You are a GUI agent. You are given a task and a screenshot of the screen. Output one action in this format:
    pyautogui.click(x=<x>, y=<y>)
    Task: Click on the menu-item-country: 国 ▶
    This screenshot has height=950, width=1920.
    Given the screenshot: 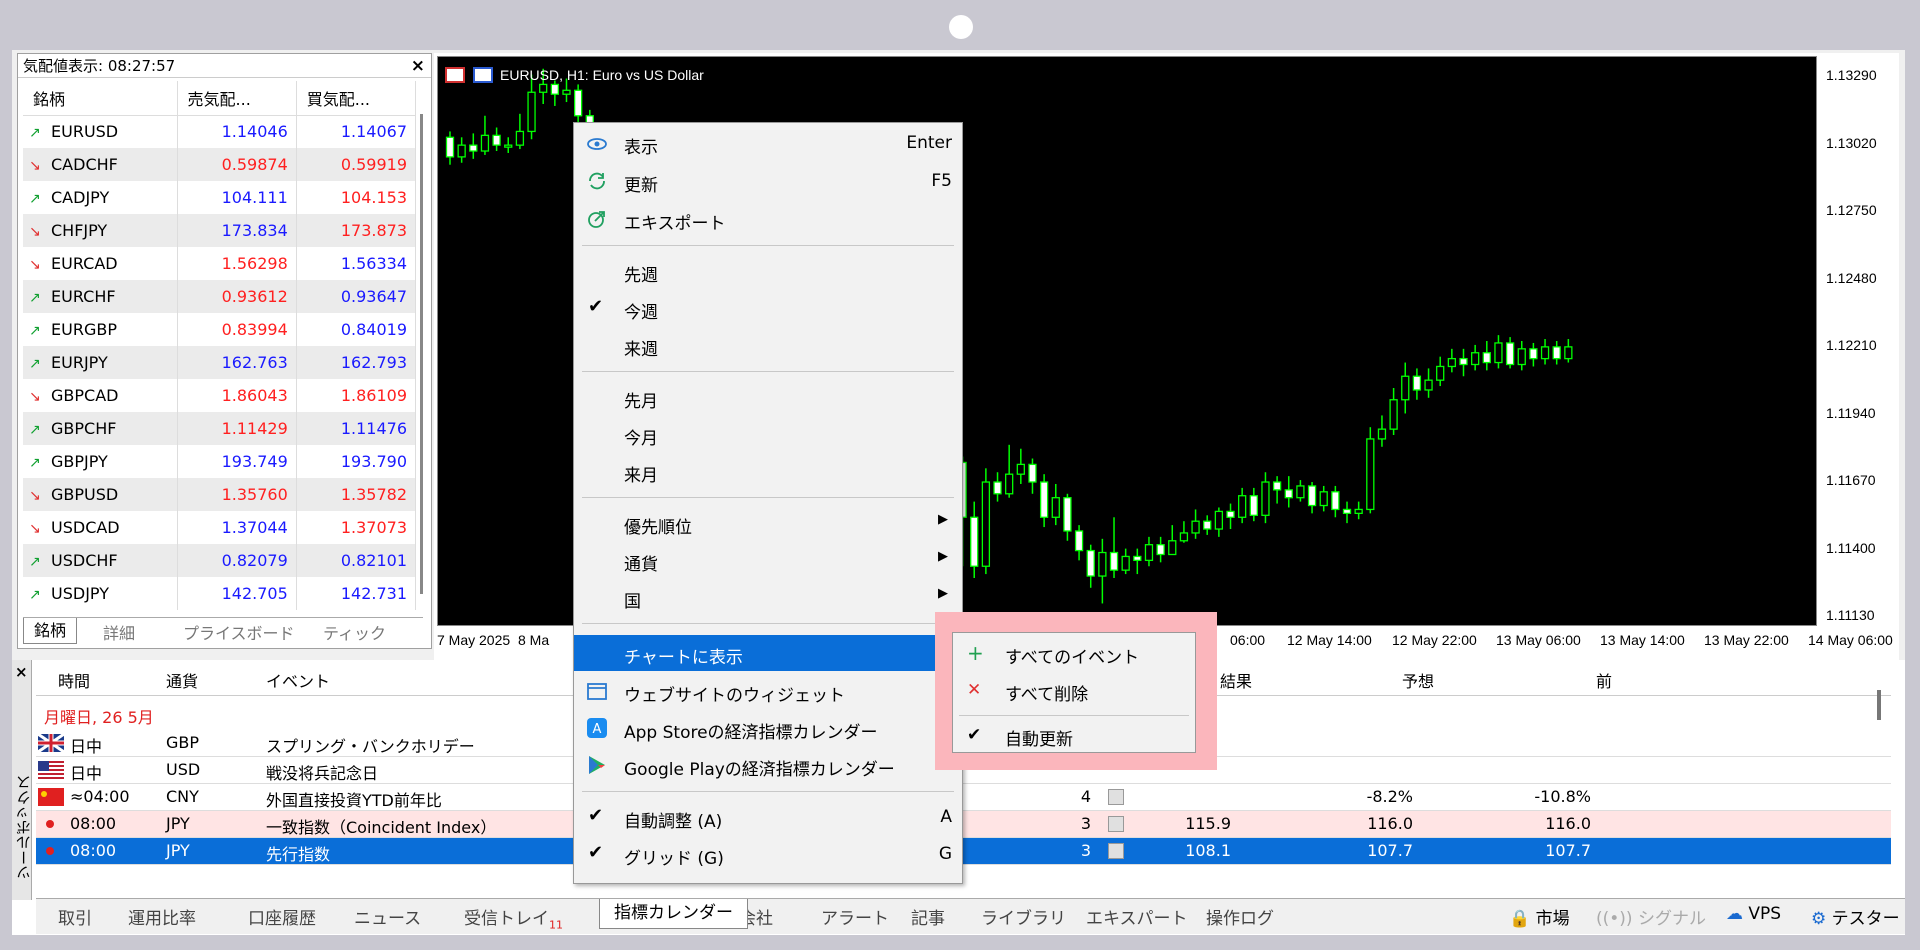 What is the action you would take?
    pyautogui.click(x=768, y=597)
    